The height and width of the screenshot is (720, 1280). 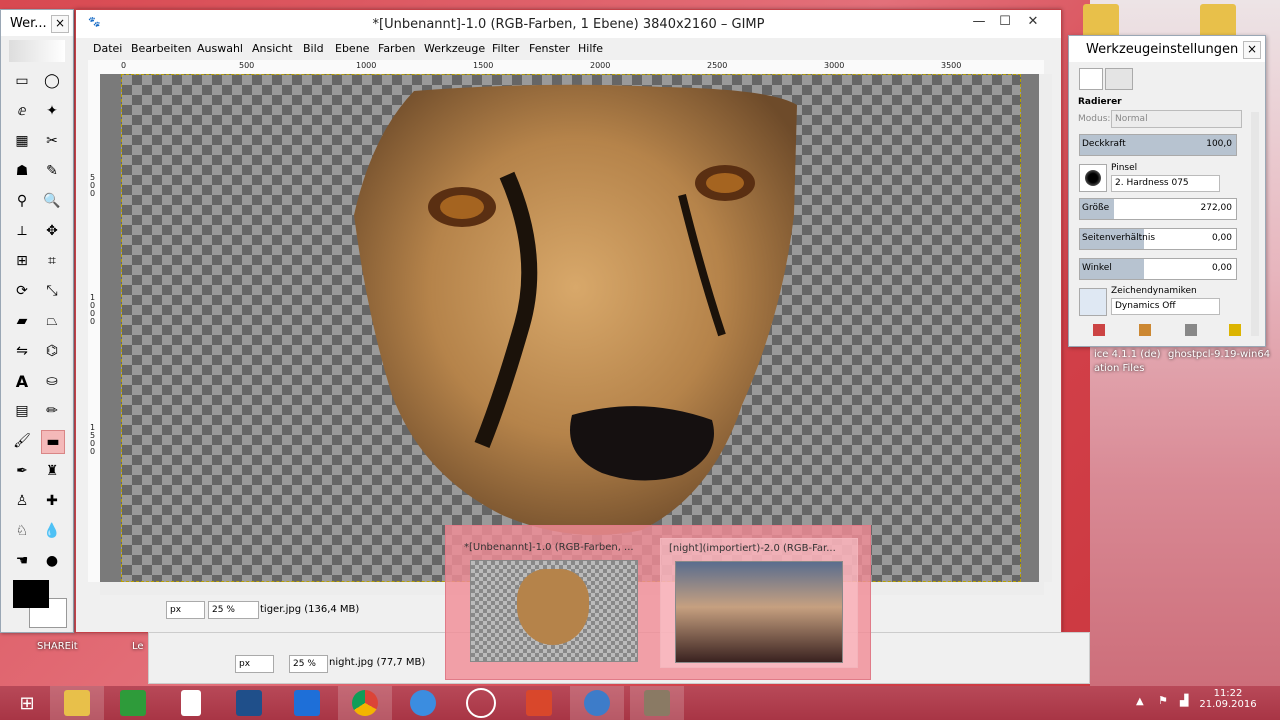 I want to click on menu-werkzeuge: Werkzeuge, so click(x=454, y=48).